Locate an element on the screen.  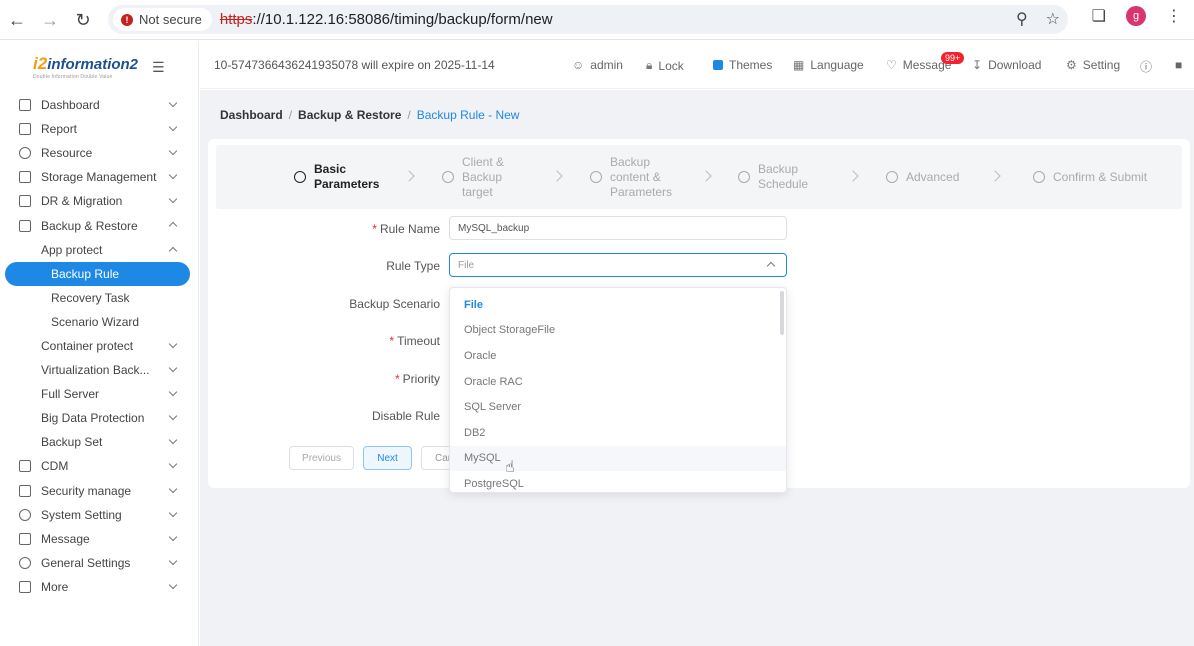
sidebar-item-backup-rule: Backup Rule is located at coordinates (97, 273).